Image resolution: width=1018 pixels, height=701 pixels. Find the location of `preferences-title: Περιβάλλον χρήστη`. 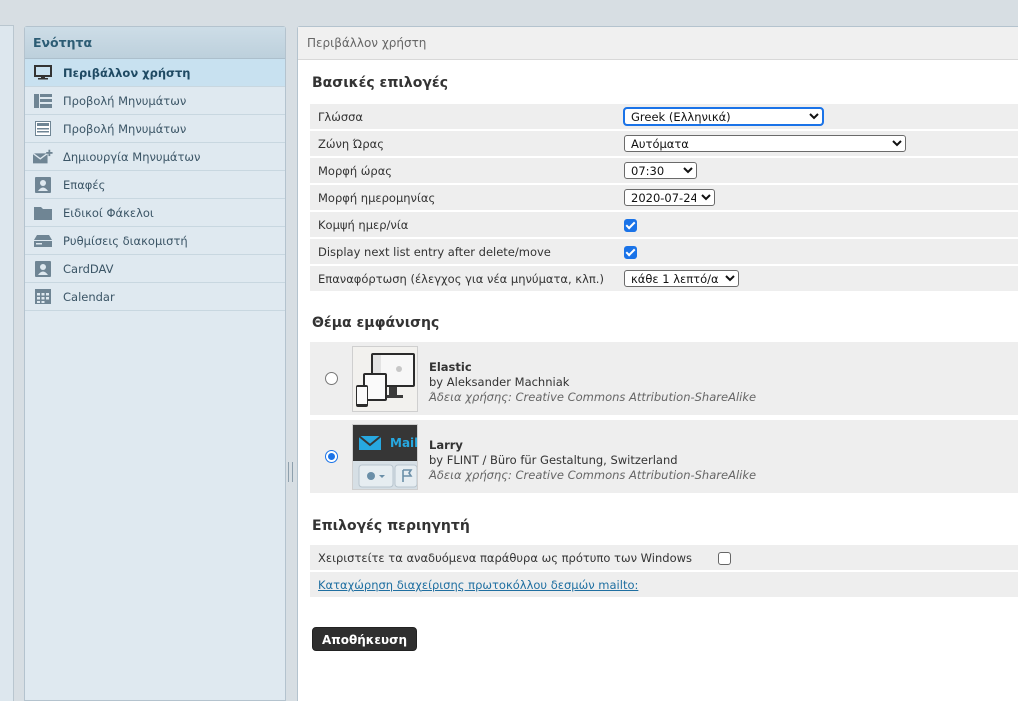

preferences-title: Περιβάλλον χρήστη is located at coordinates (658, 43).